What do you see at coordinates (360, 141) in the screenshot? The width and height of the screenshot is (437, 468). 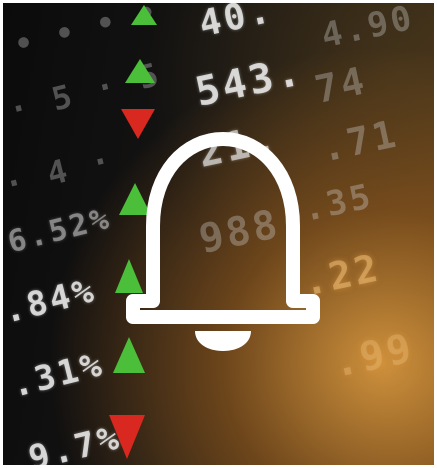 I see `ticker-text: .71` at bounding box center [360, 141].